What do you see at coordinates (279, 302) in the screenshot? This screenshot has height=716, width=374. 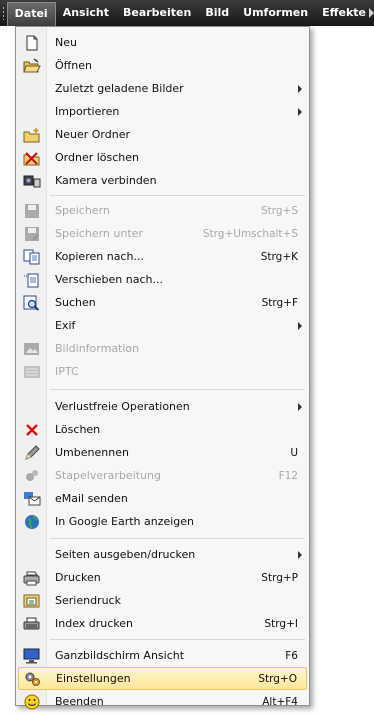 I see `menu-item-shortcut: Strg+F` at bounding box center [279, 302].